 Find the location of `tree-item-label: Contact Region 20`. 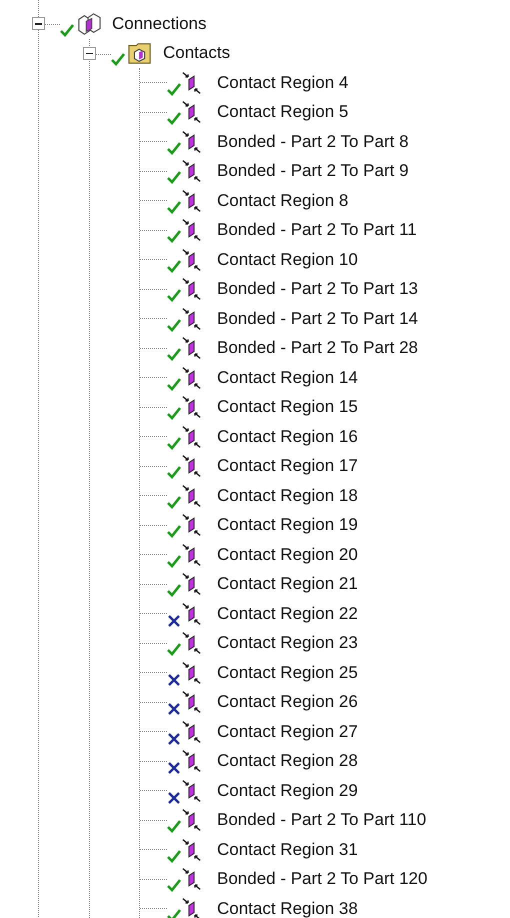

tree-item-label: Contact Region 20 is located at coordinates (287, 554).